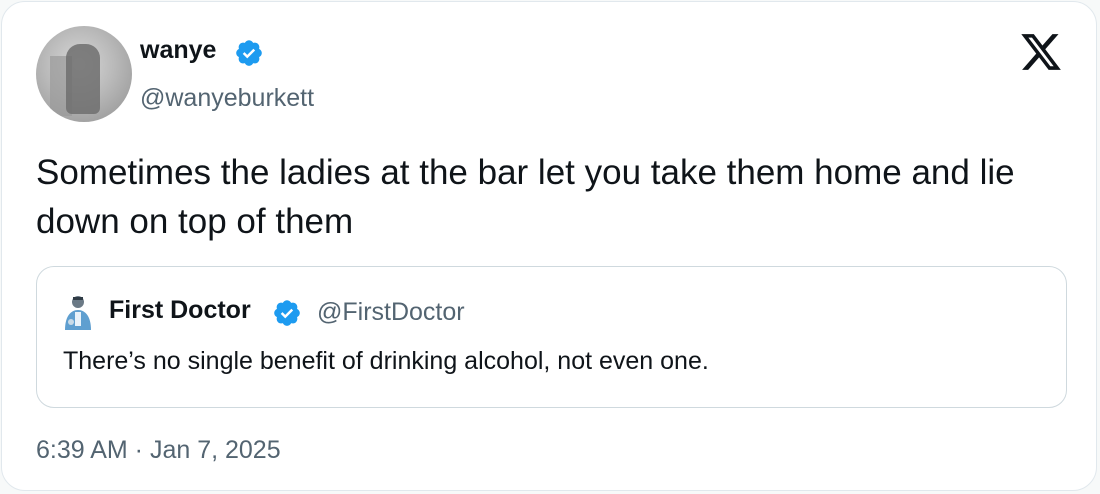  Describe the element at coordinates (83, 79) in the screenshot. I see `avatar-photo-figure` at that location.